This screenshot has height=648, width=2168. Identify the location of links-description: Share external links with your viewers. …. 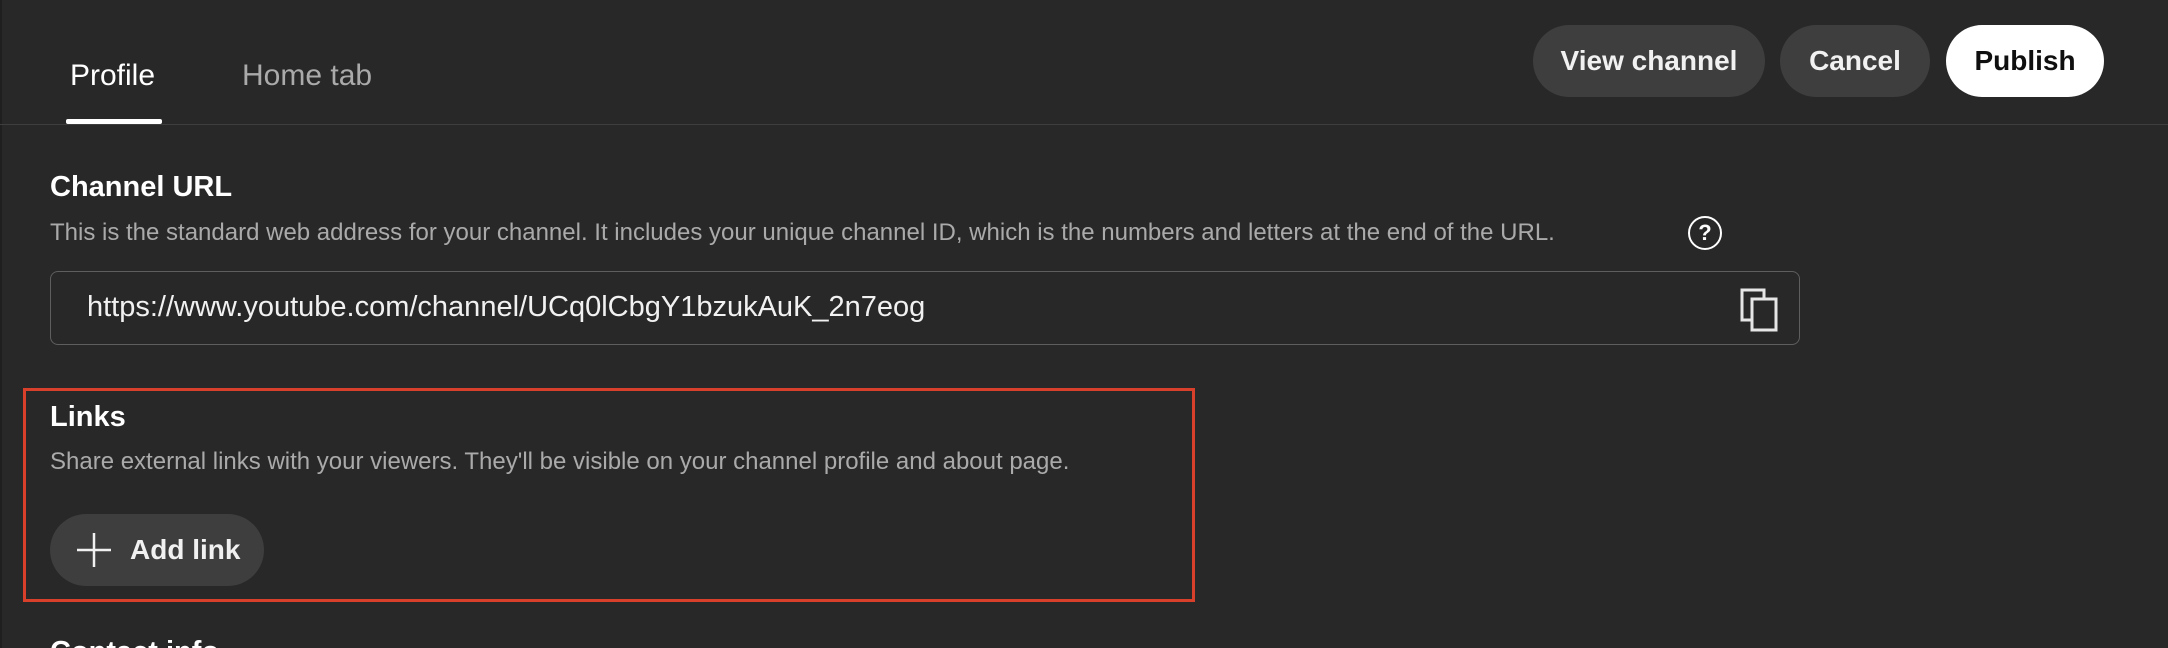
(560, 461).